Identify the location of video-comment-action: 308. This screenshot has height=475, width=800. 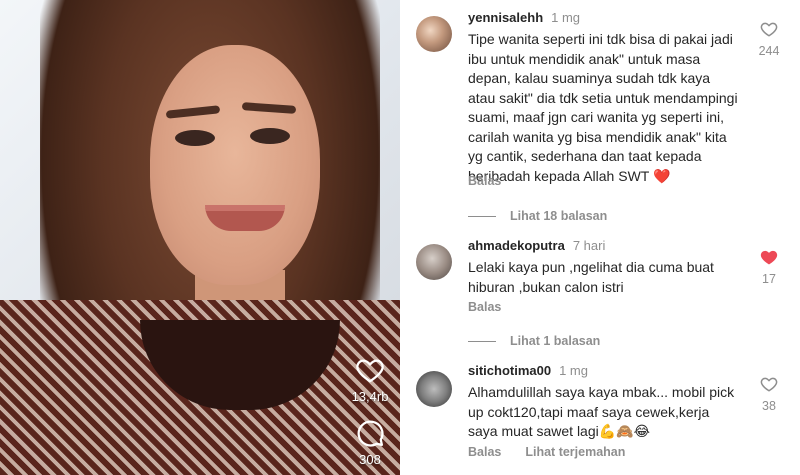
(370, 442).